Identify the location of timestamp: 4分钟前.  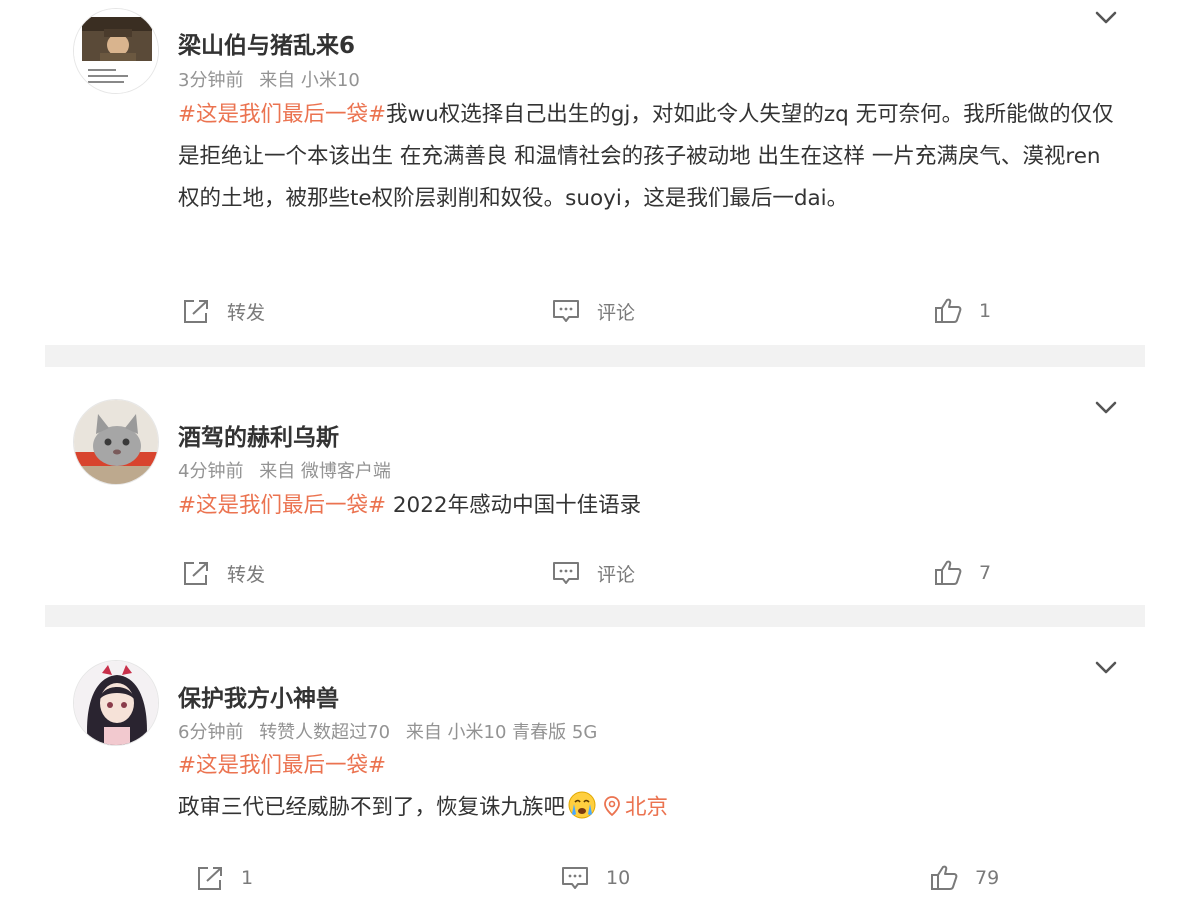
(211, 471).